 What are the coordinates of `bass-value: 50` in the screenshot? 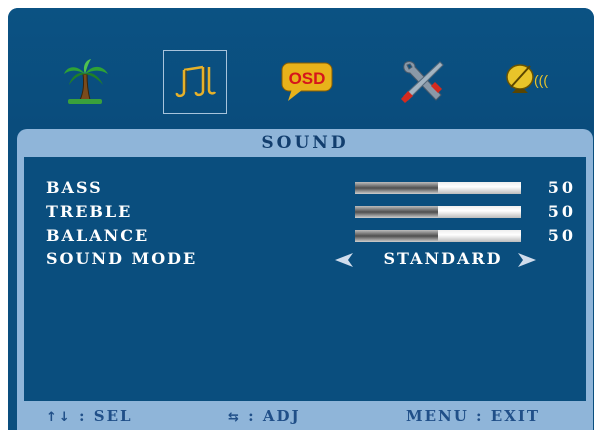 It's located at (561, 187).